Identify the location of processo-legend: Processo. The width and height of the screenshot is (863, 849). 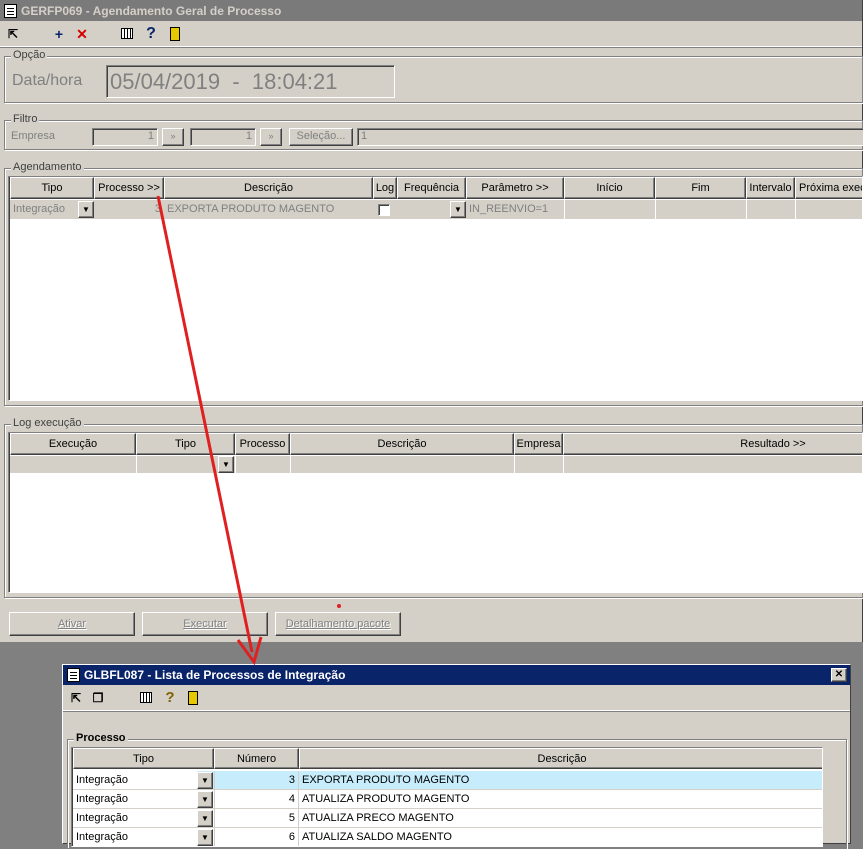
(101, 738).